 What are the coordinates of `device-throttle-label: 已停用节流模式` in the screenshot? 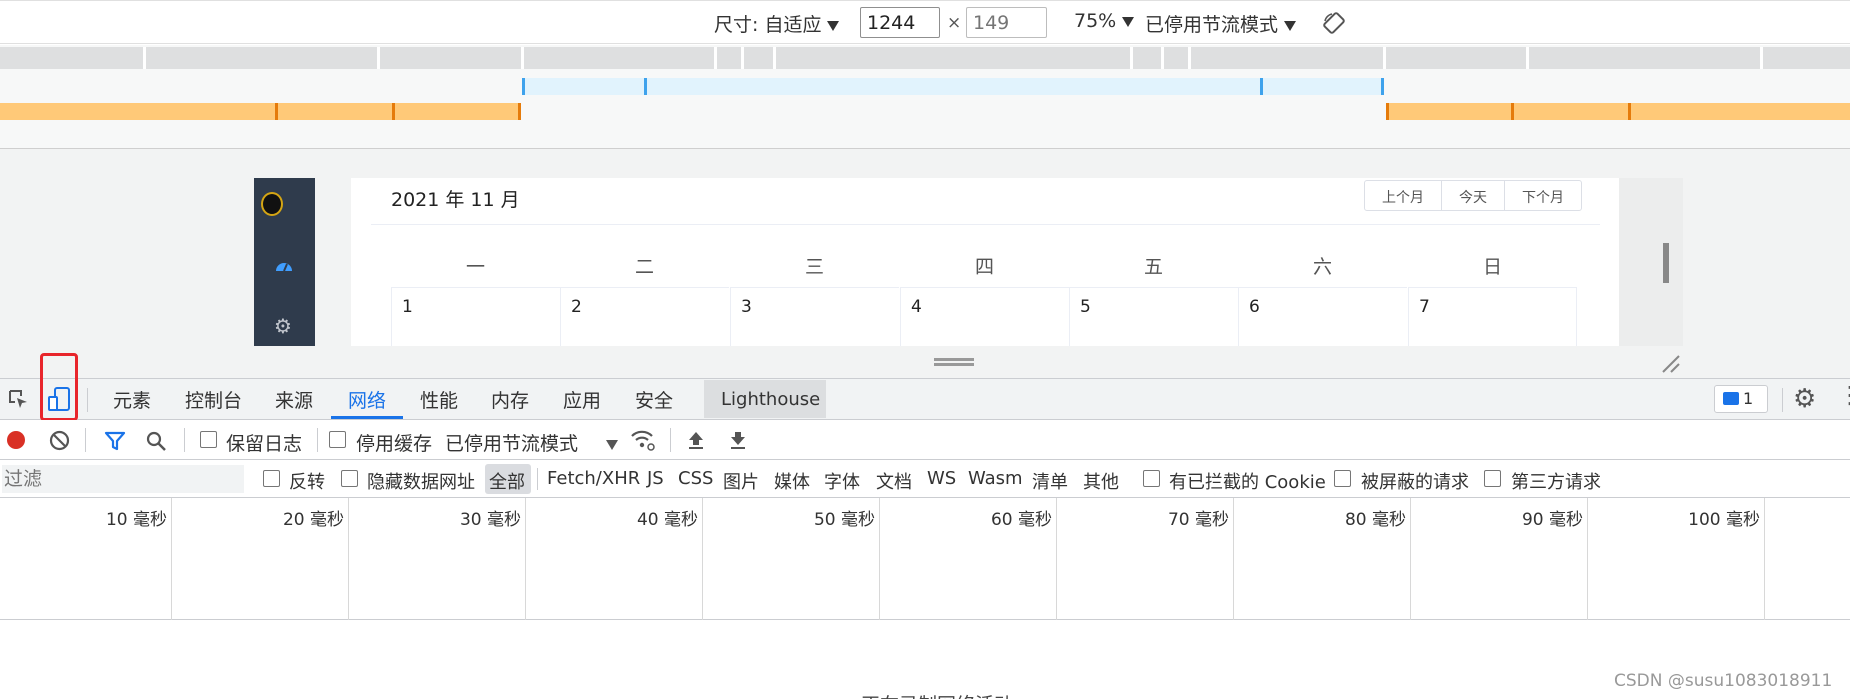 It's located at (1212, 25).